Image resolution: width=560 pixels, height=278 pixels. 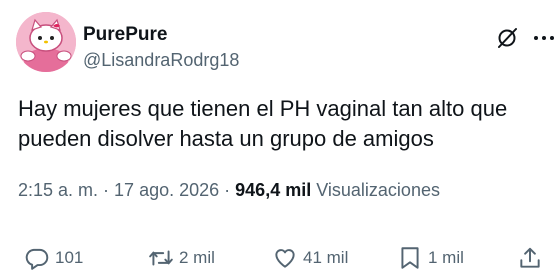 I want to click on views-label: Visualizaciones, so click(x=375, y=190).